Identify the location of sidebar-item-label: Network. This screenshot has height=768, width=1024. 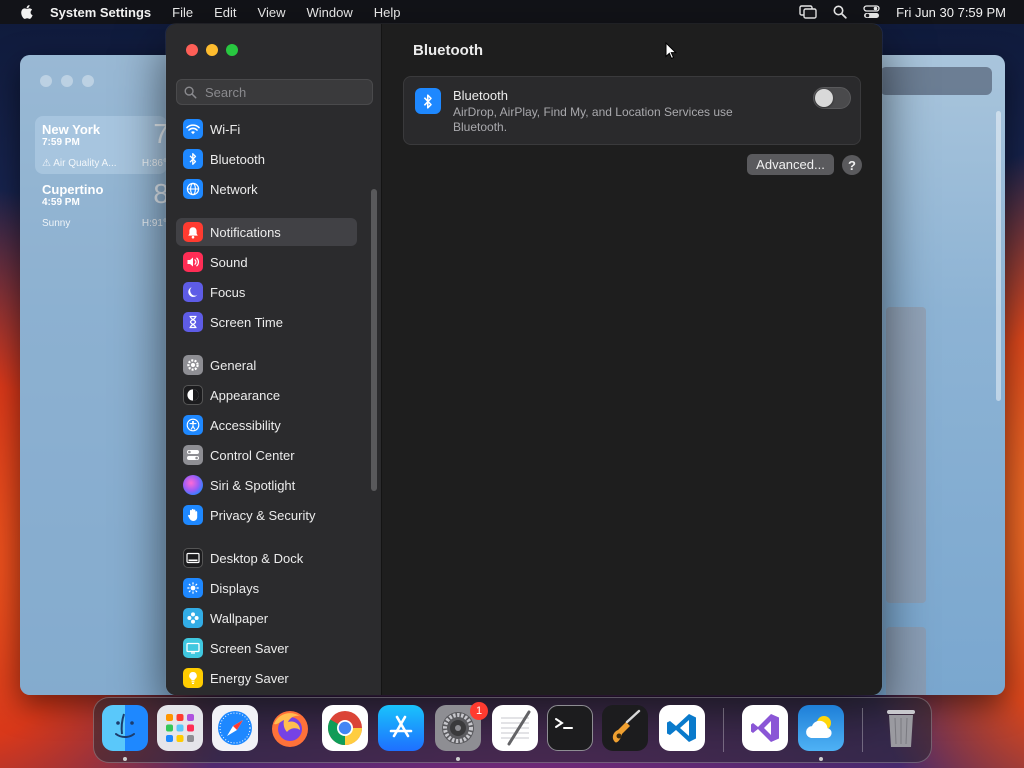
(234, 189).